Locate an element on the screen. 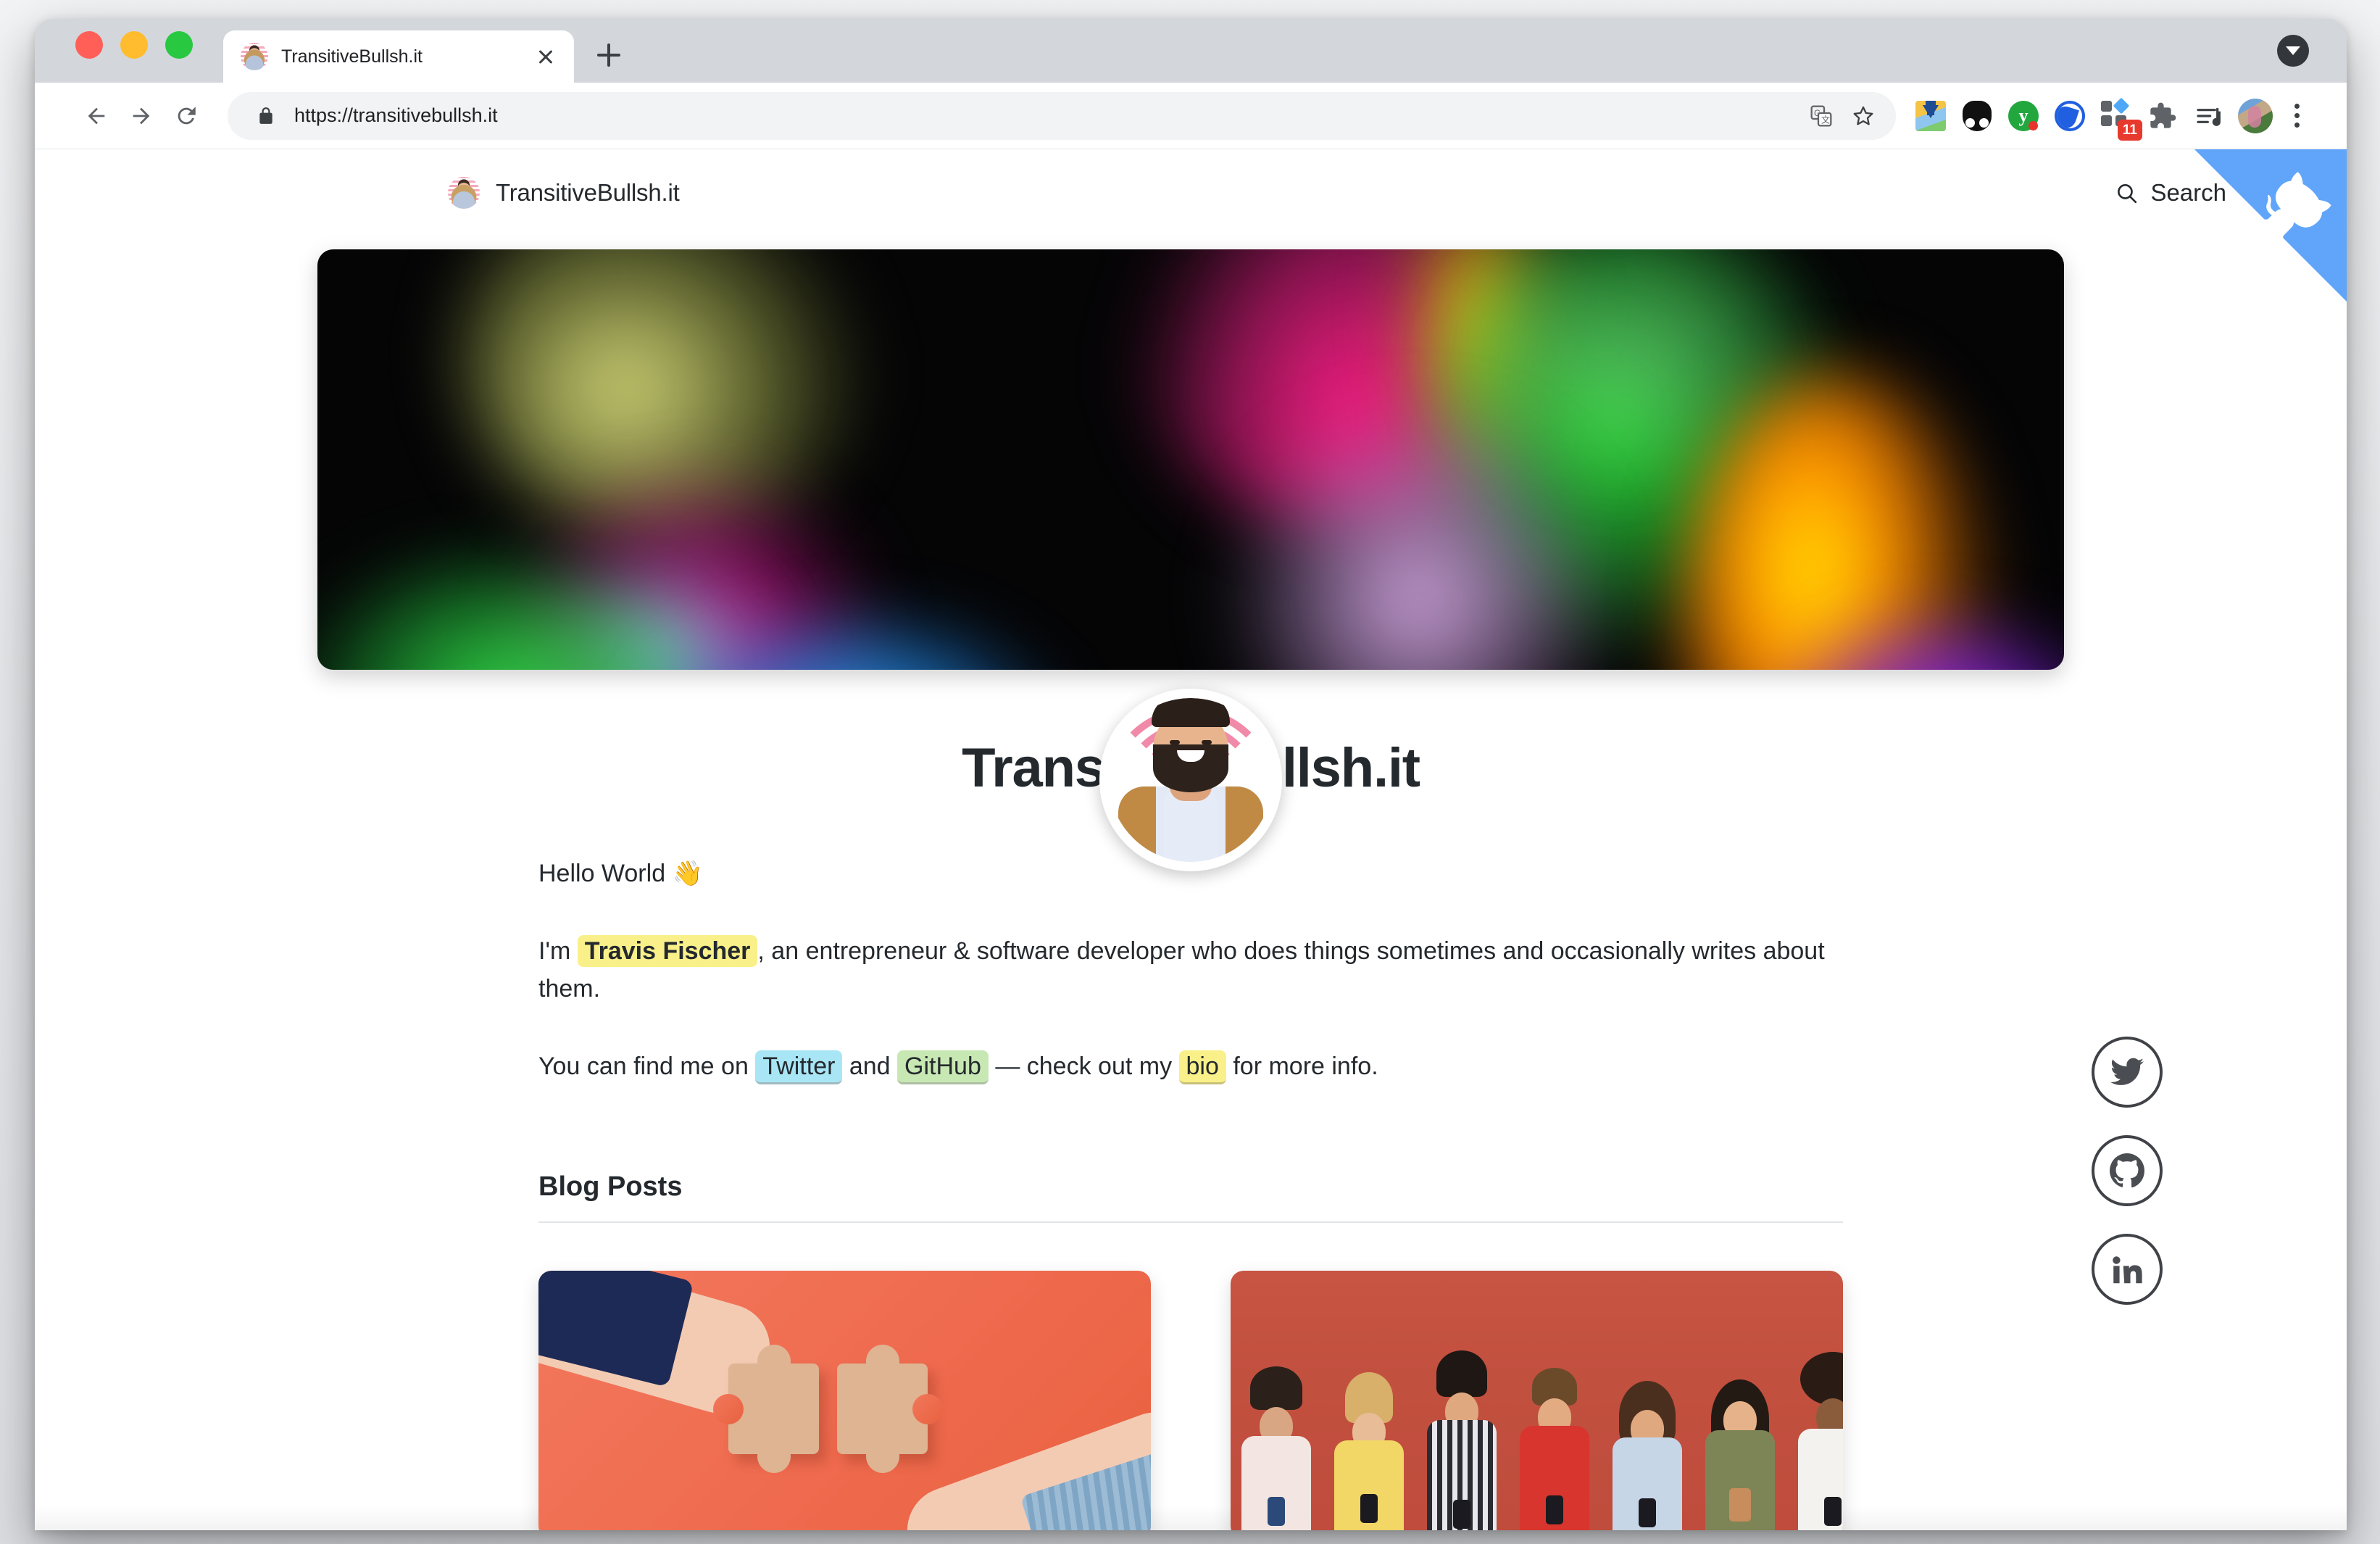 The height and width of the screenshot is (1544, 2380). window-controls is located at coordinates (134, 51).